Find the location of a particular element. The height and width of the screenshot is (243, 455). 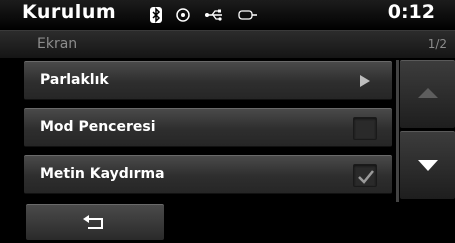

checkmark-icon is located at coordinates (366, 177).